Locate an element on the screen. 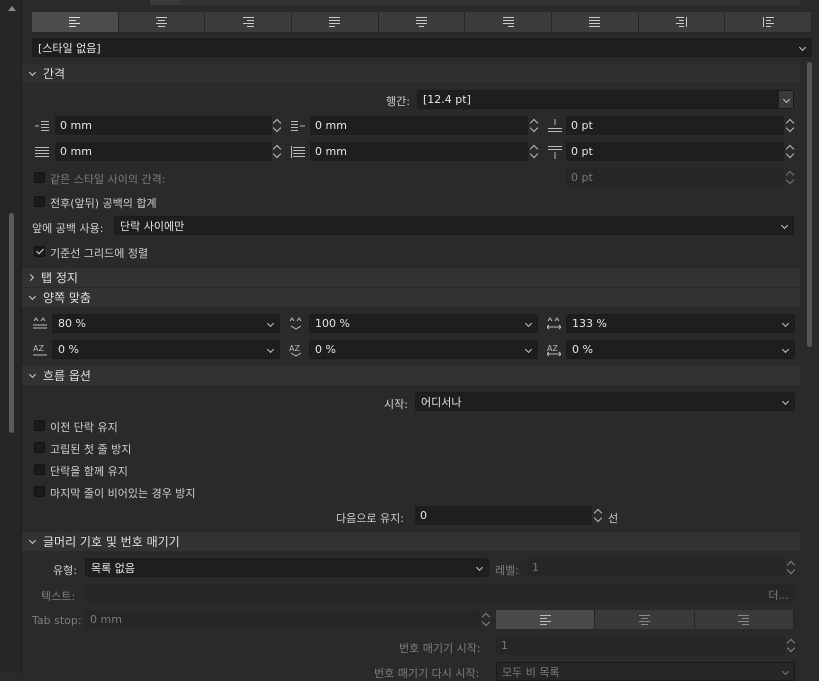  left-indent-input: 0 mm is located at coordinates (163, 125).